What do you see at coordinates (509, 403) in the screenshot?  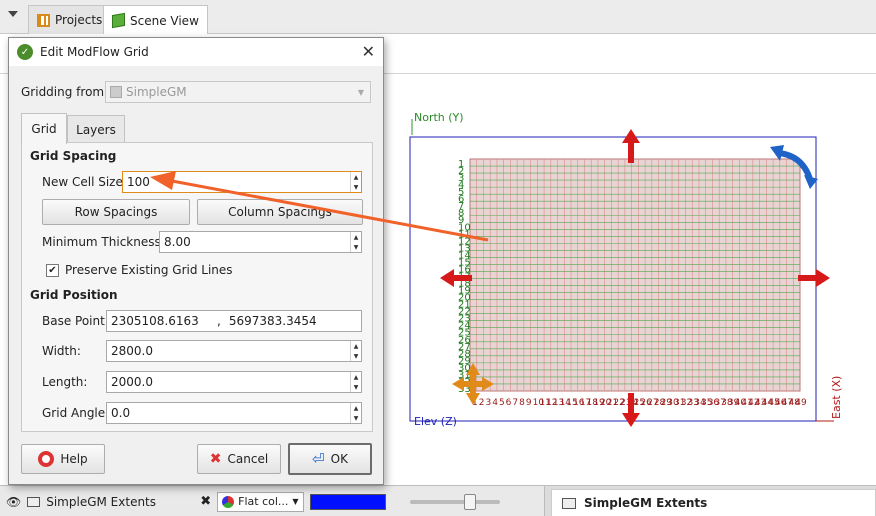 I see `column-label: 6` at bounding box center [509, 403].